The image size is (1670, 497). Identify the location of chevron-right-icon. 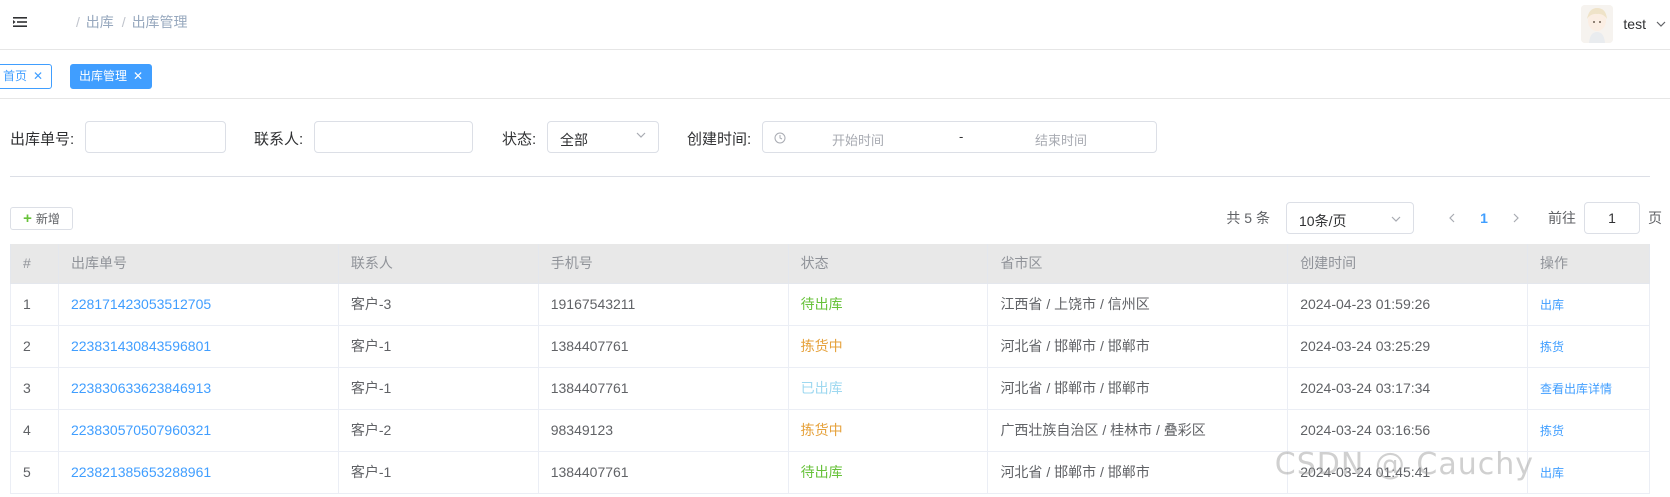
(1516, 218).